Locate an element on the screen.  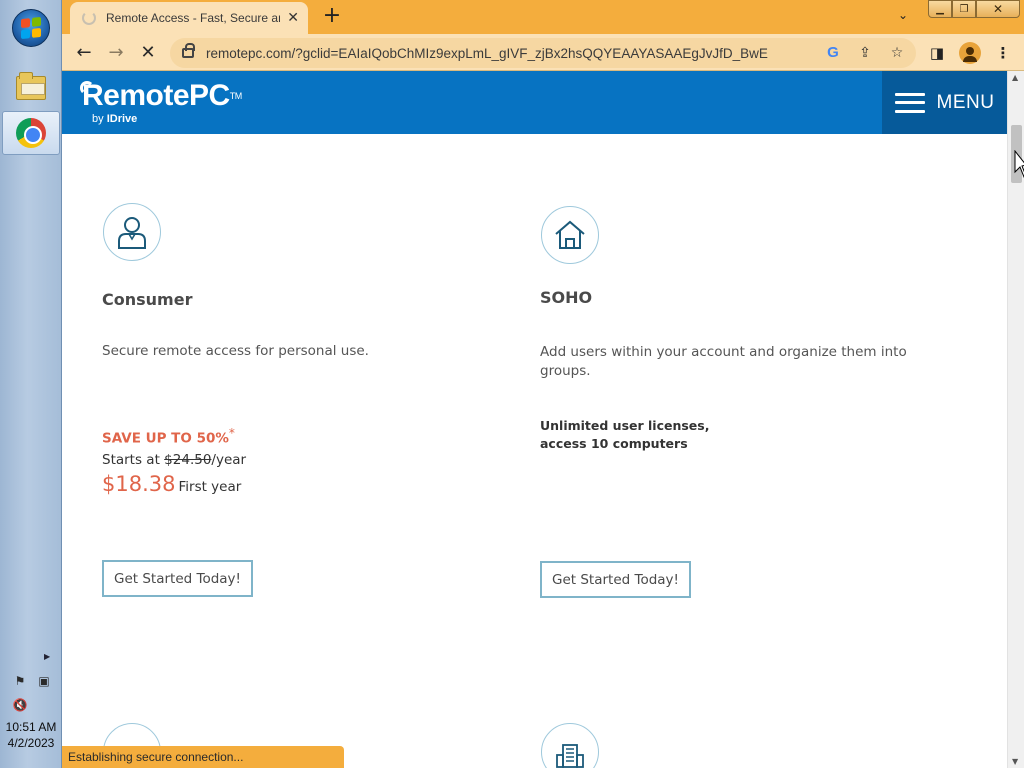
save-text: SAVE UP TO 50% is located at coordinates (165, 438).